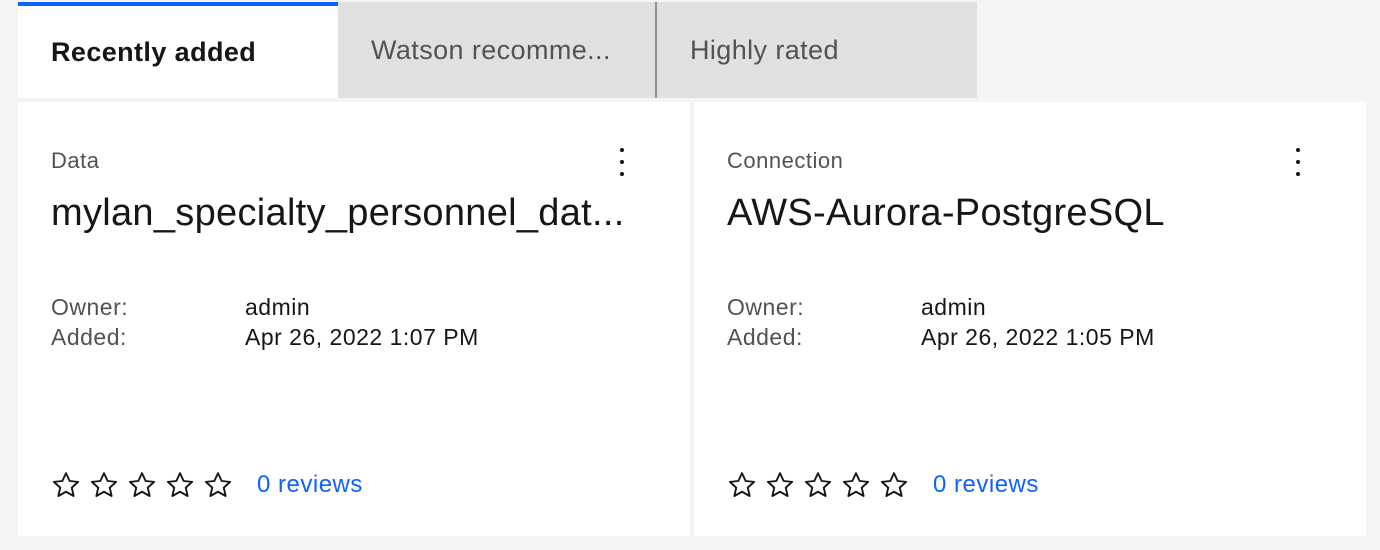 Image resolution: width=1380 pixels, height=550 pixels. What do you see at coordinates (785, 160) in the screenshot?
I see `asset-type: Connection` at bounding box center [785, 160].